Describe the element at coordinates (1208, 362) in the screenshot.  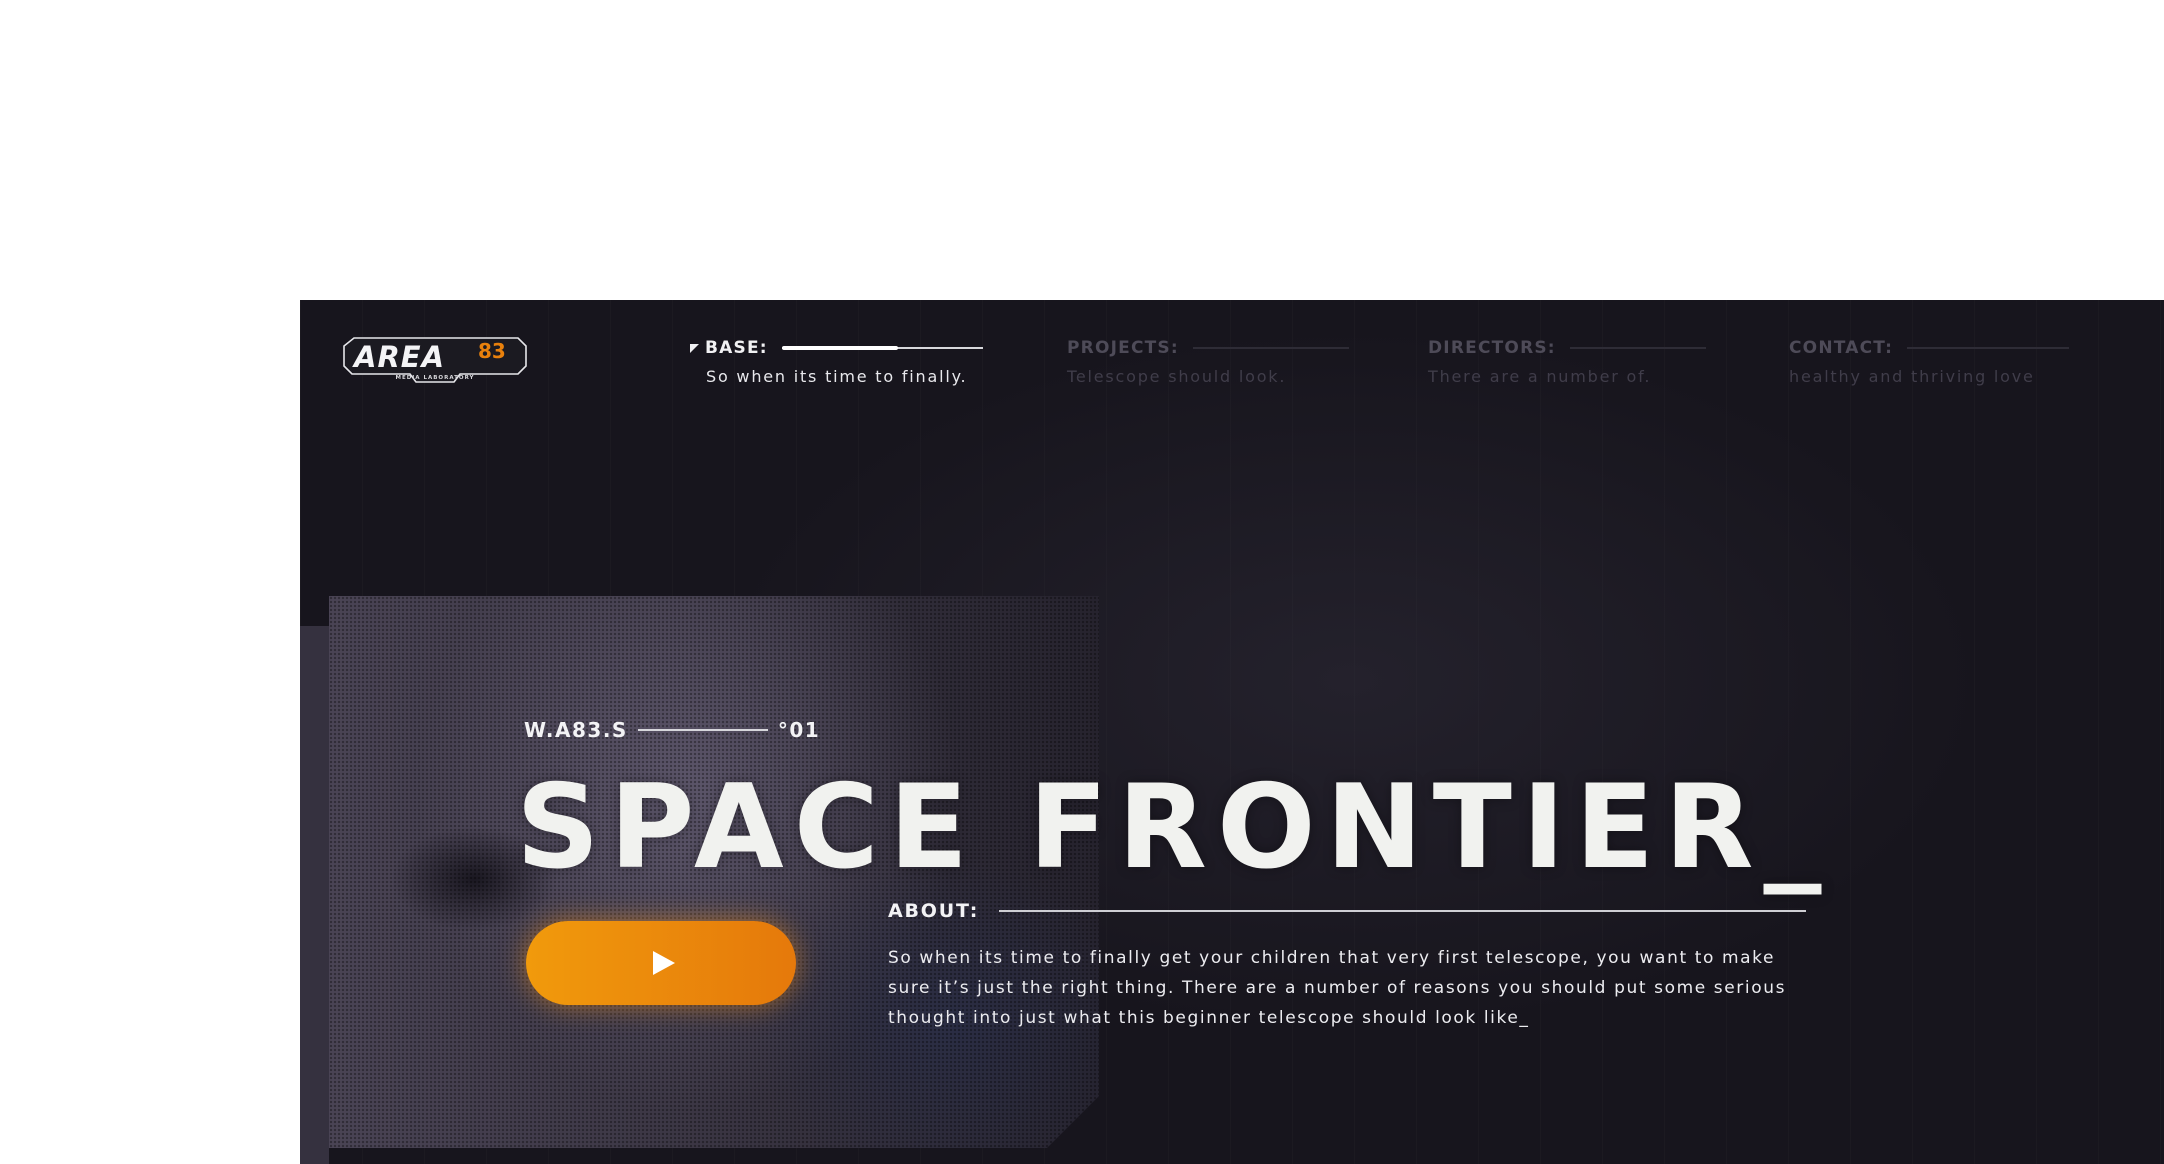
I see `nav-item-projects: PROJECTS: Telescope should look.` at that location.